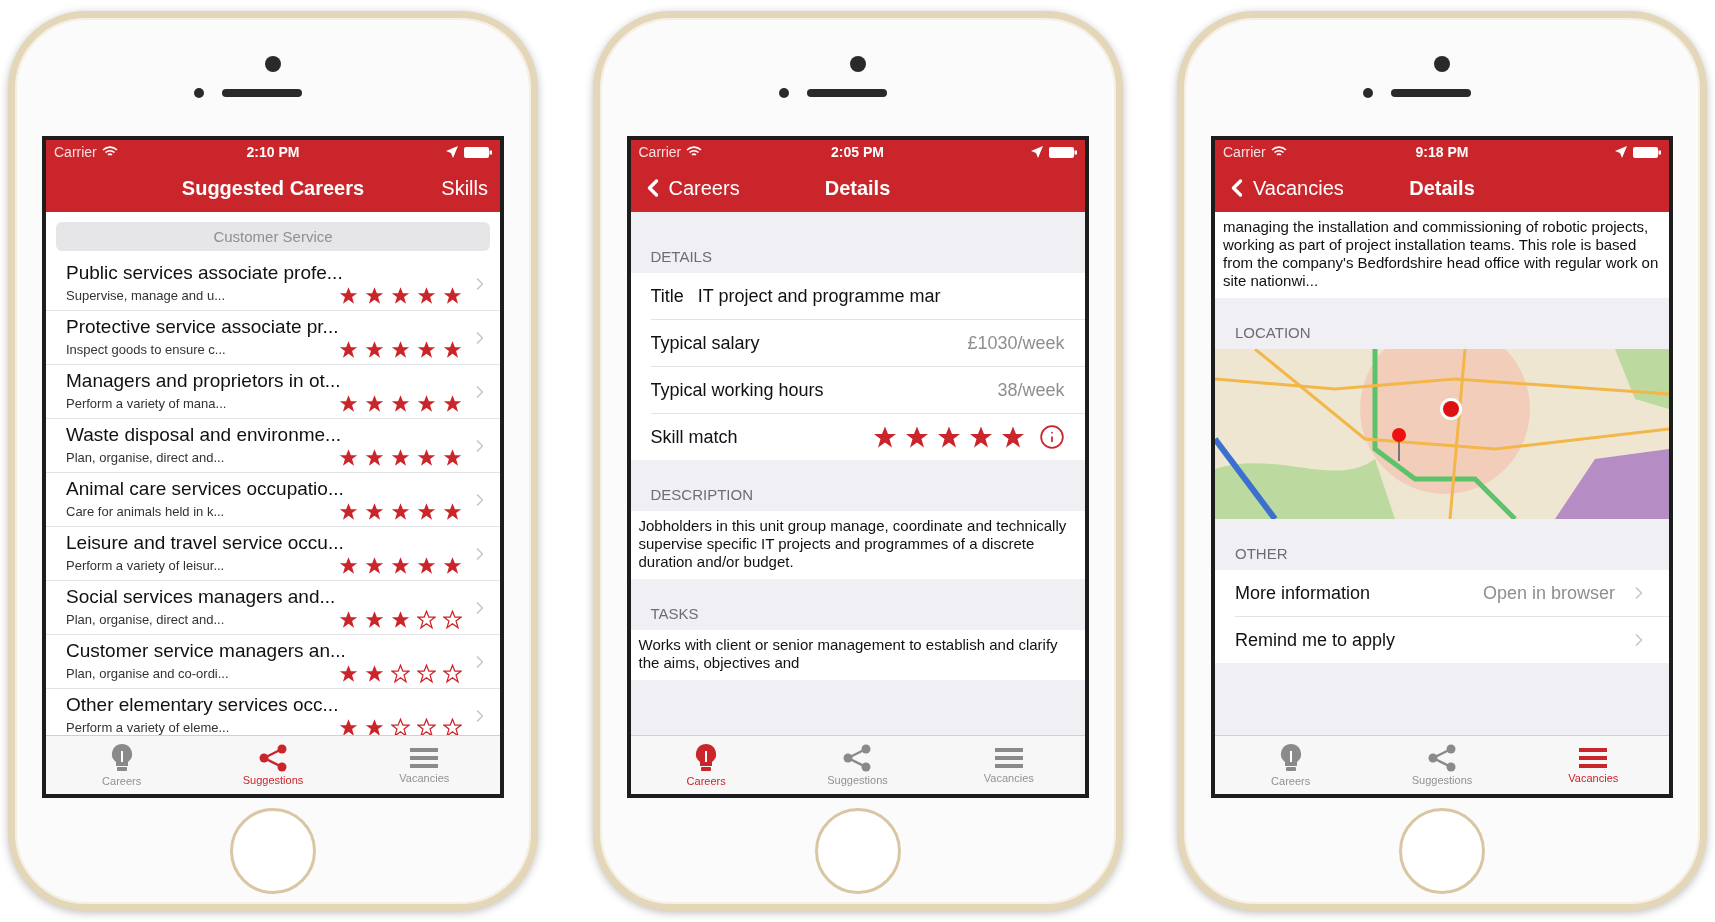  I want to click on row-label: More information, so click(1303, 593).